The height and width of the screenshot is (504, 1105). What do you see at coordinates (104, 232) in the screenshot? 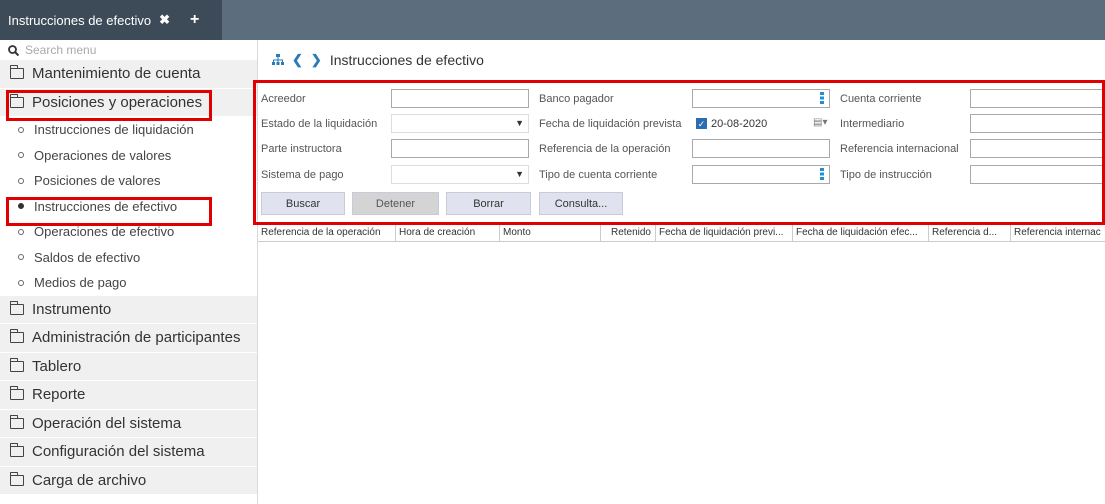
I see `sidebar-item-label: Operaciones de efectivo` at bounding box center [104, 232].